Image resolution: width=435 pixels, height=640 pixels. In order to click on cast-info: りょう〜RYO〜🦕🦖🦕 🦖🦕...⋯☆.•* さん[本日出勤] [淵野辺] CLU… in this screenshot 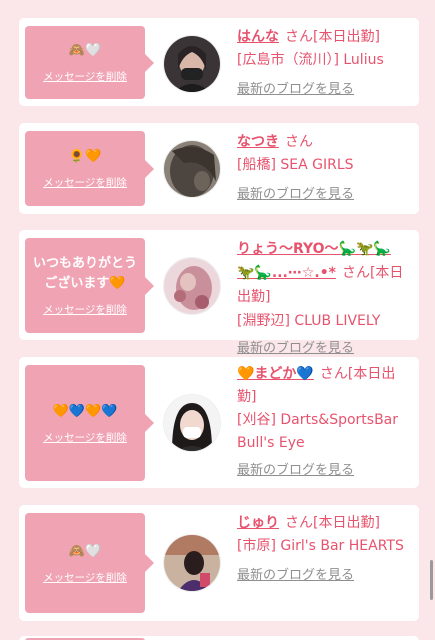, I will do `click(325, 299)`.